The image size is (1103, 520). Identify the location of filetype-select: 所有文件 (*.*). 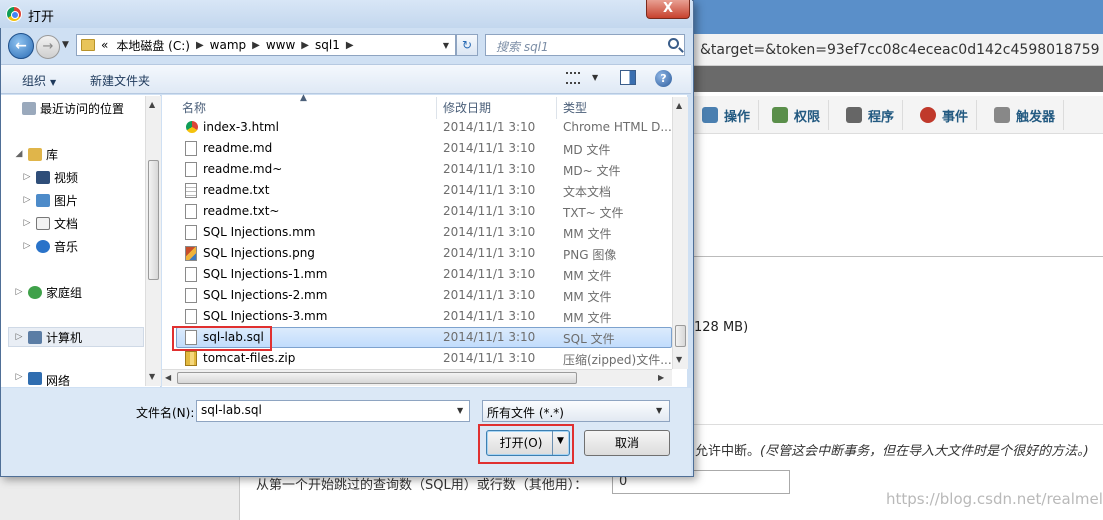
(576, 411).